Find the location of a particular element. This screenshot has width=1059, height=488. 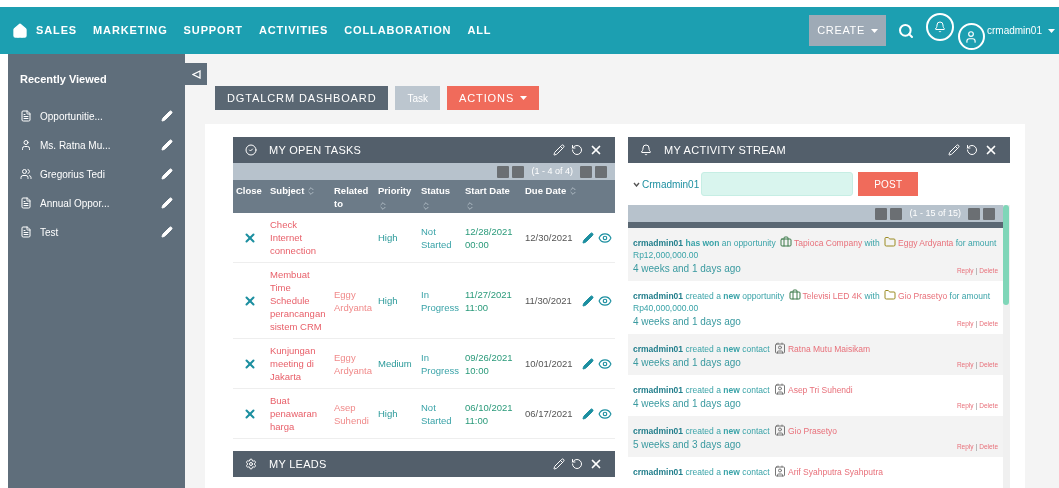

column-header: Subject is located at coordinates (287, 190).